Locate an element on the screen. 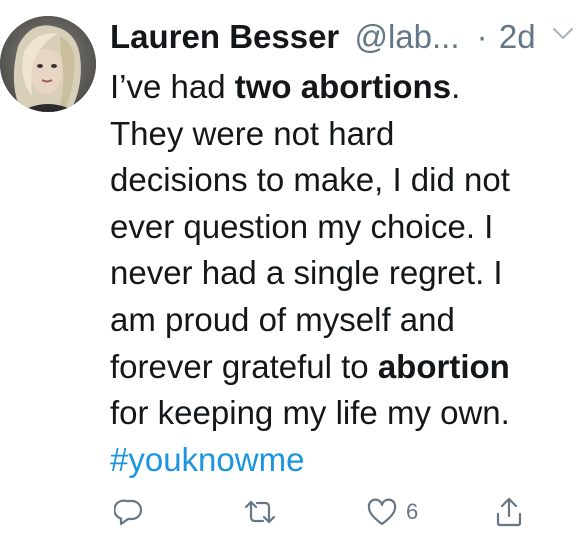 The width and height of the screenshot is (583, 544). bold-text: two abortions is located at coordinates (343, 86).